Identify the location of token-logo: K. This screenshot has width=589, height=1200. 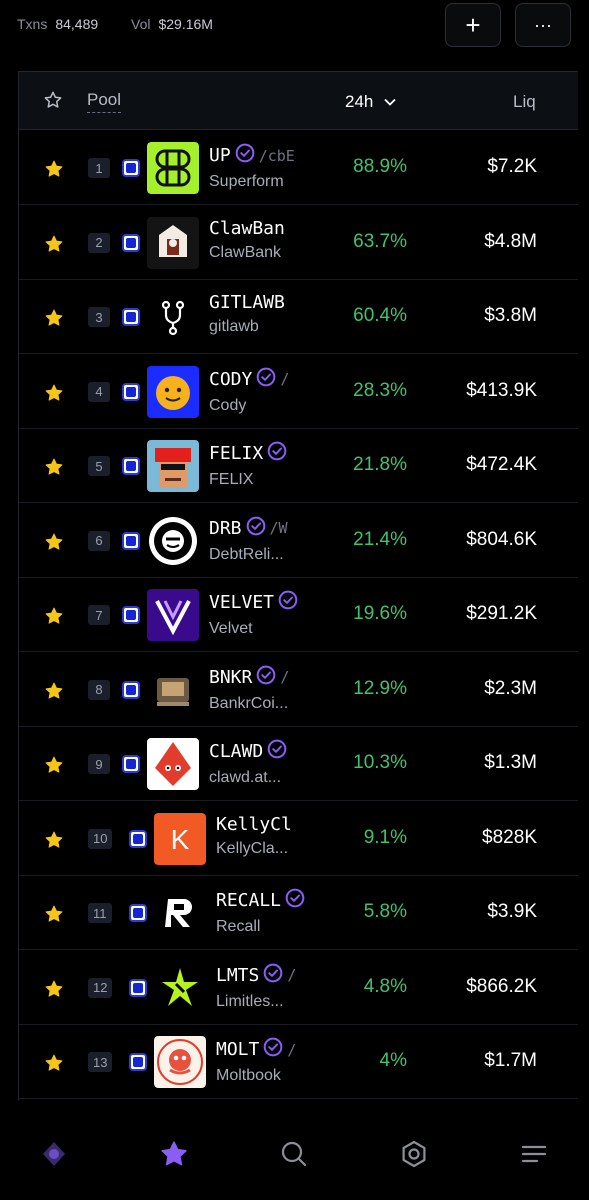
(180, 838).